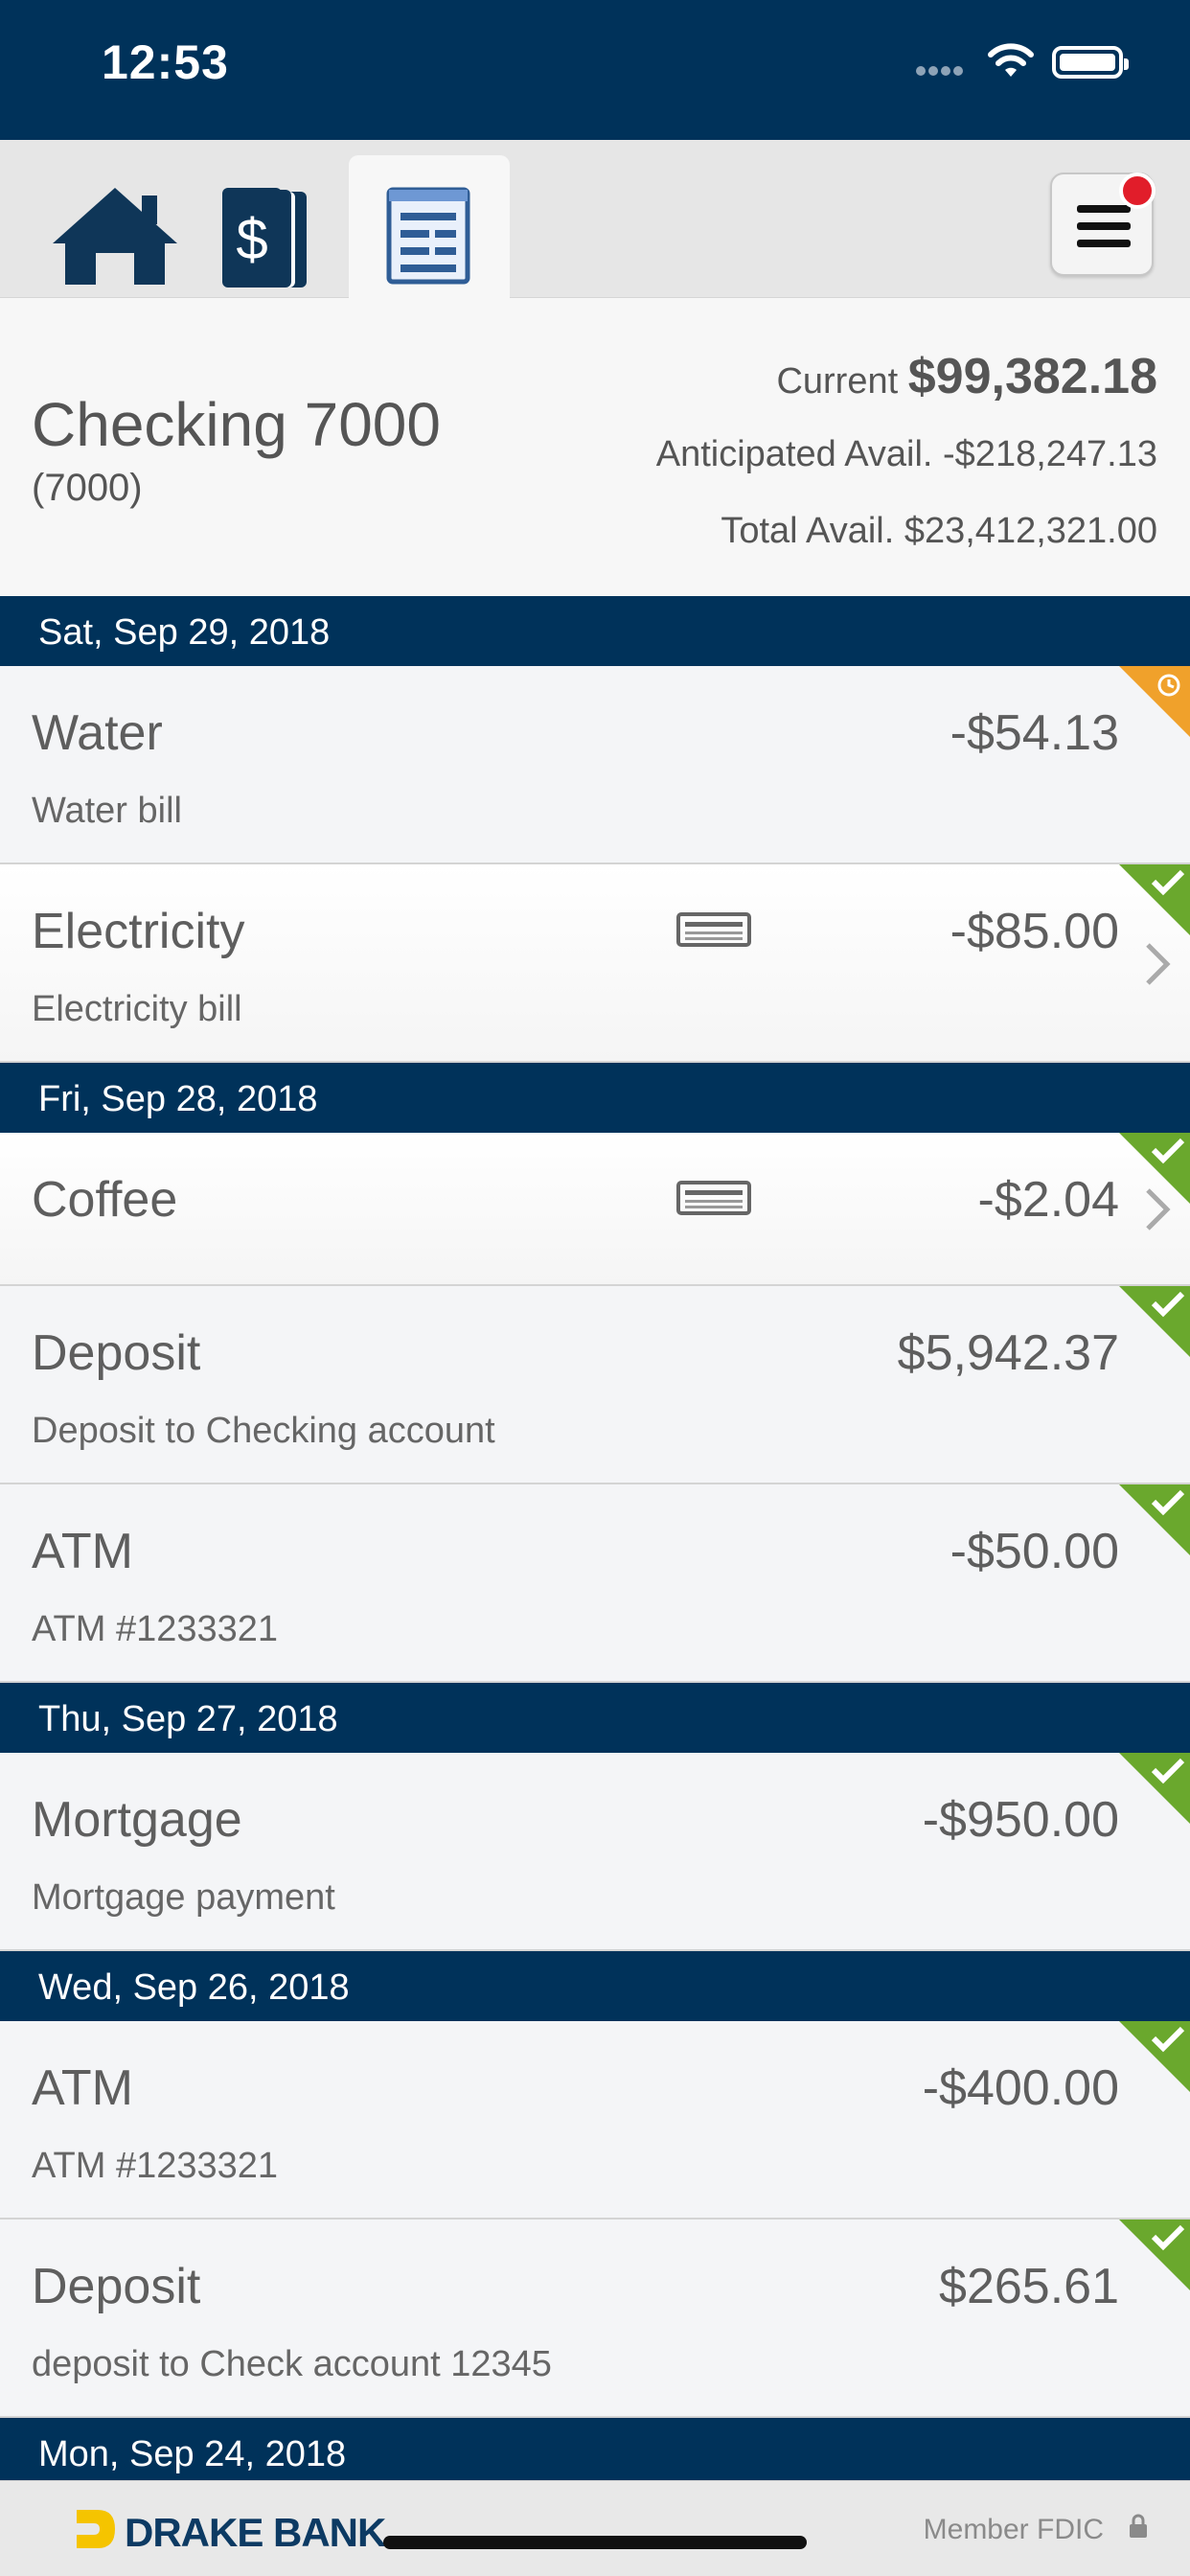 The height and width of the screenshot is (2576, 1190). What do you see at coordinates (166, 62) in the screenshot?
I see `status-time: 12:53` at bounding box center [166, 62].